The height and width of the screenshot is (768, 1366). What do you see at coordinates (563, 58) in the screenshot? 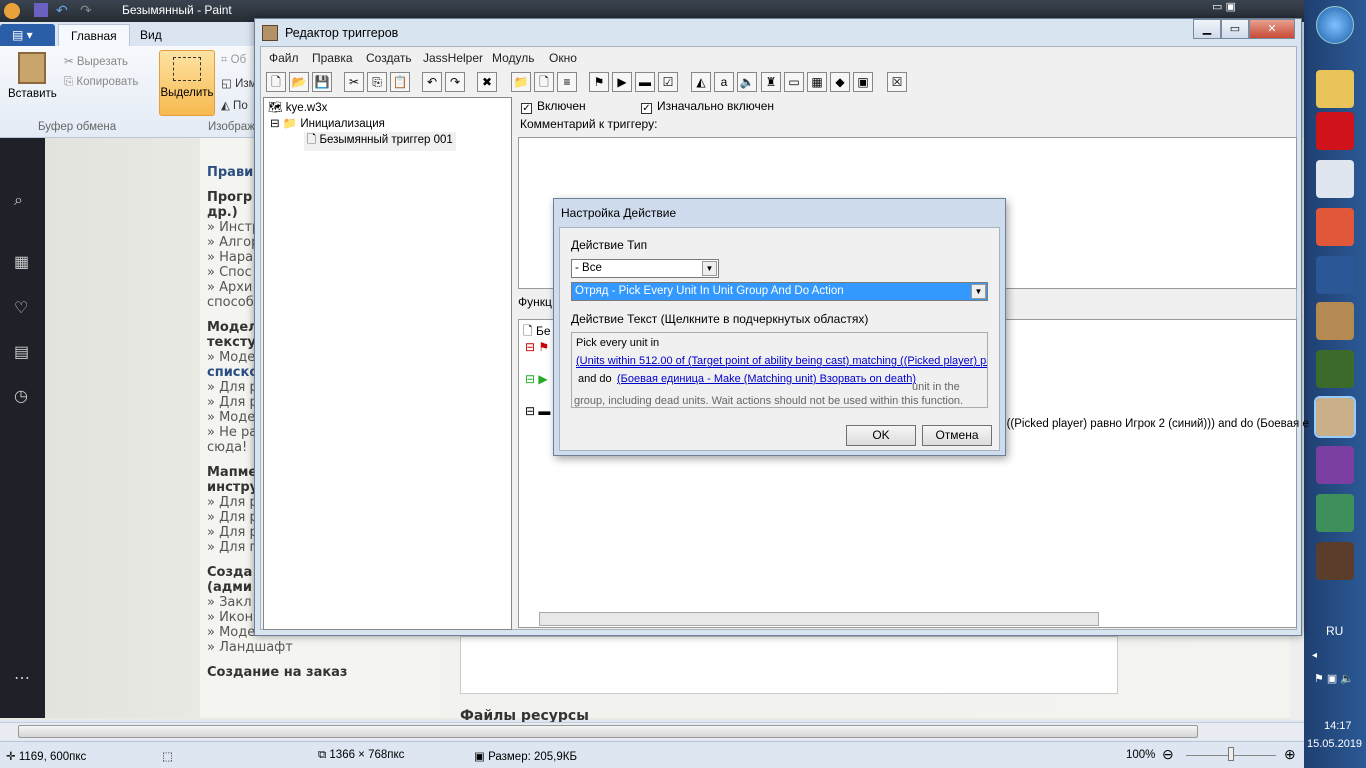
I see `menu-5: Окно` at bounding box center [563, 58].